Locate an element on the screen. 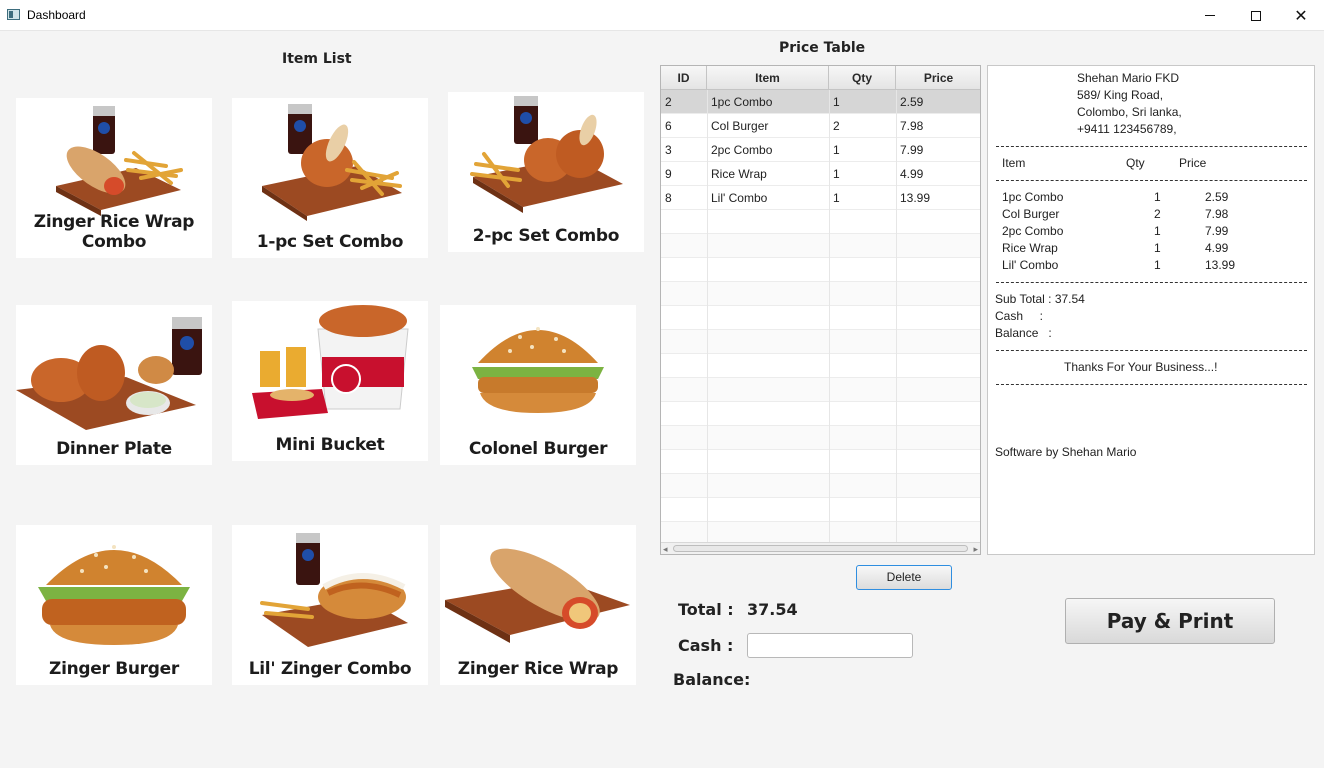 The width and height of the screenshot is (1324, 768). table-row: 3 2pc Combo 1 7.99 is located at coordinates (820, 150).